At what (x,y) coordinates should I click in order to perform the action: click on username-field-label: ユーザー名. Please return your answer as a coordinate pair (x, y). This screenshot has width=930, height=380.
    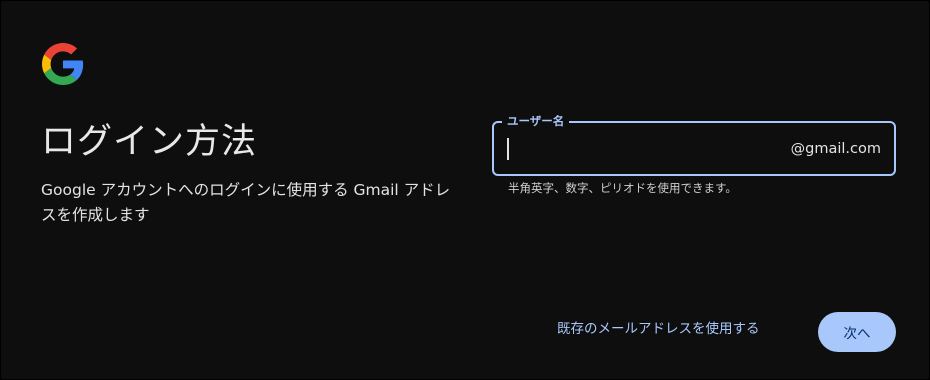
    Looking at the image, I should click on (536, 121).